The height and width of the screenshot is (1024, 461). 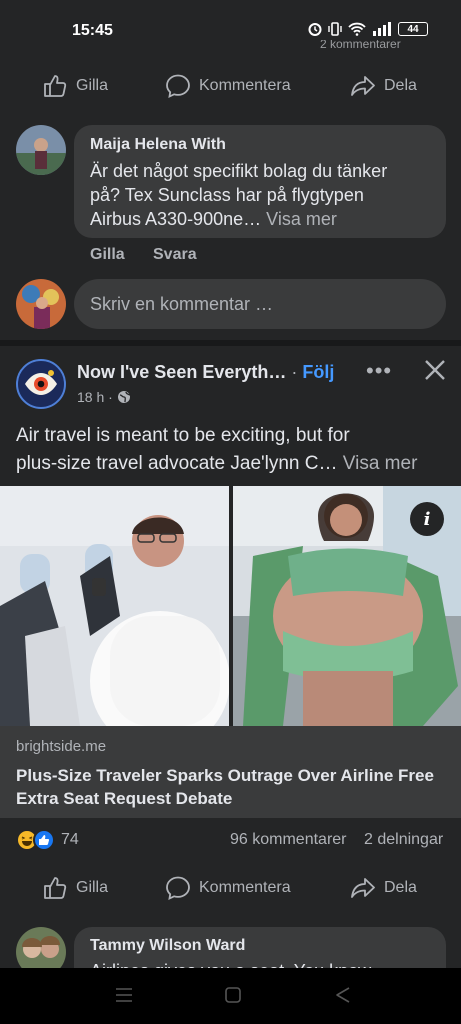 I want to click on comment-line-3: Airbus A330-900ne… Visa mer, so click(x=238, y=219).